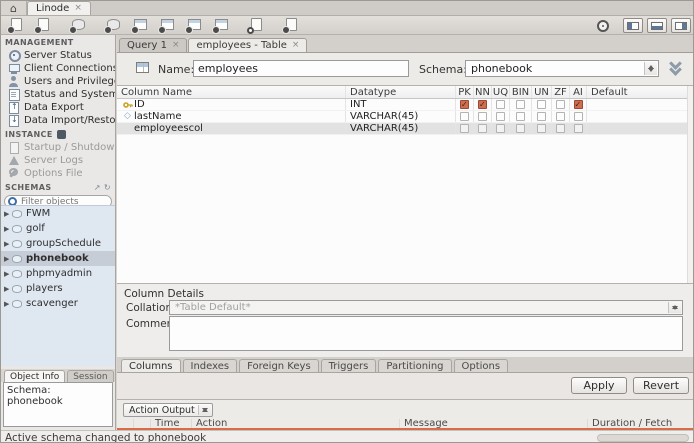 The height and width of the screenshot is (443, 694). I want to click on collapse-panel-icon, so click(677, 67).